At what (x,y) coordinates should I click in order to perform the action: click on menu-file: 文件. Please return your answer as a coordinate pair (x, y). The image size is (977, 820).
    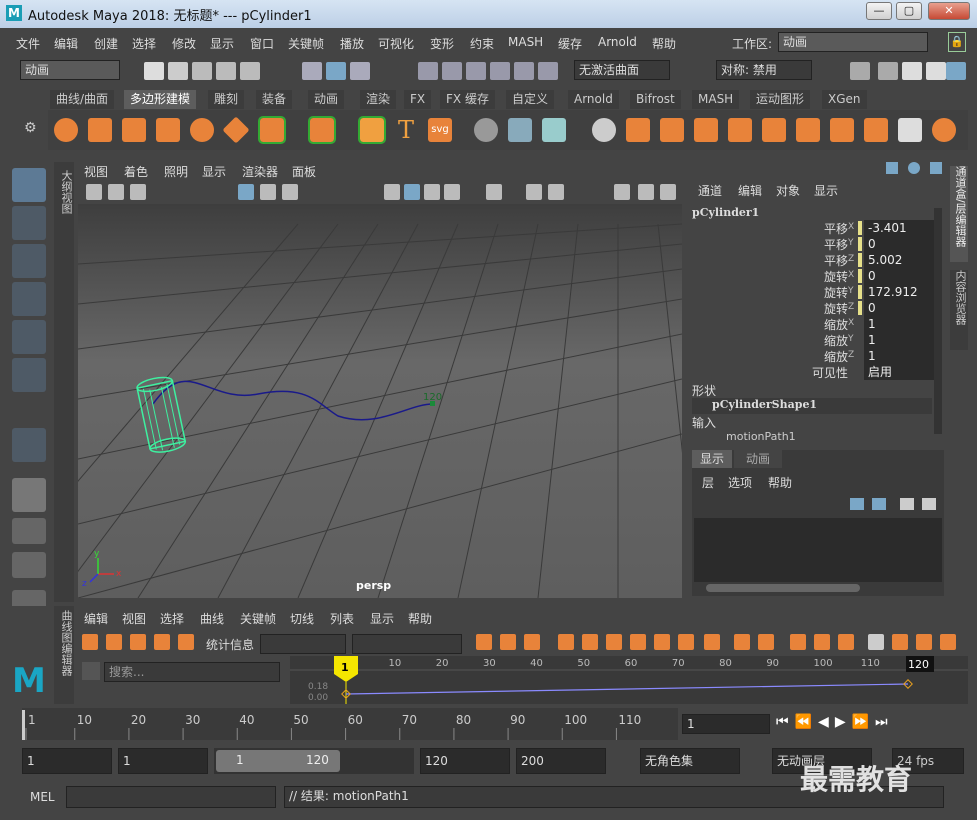
    Looking at the image, I should click on (28, 43).